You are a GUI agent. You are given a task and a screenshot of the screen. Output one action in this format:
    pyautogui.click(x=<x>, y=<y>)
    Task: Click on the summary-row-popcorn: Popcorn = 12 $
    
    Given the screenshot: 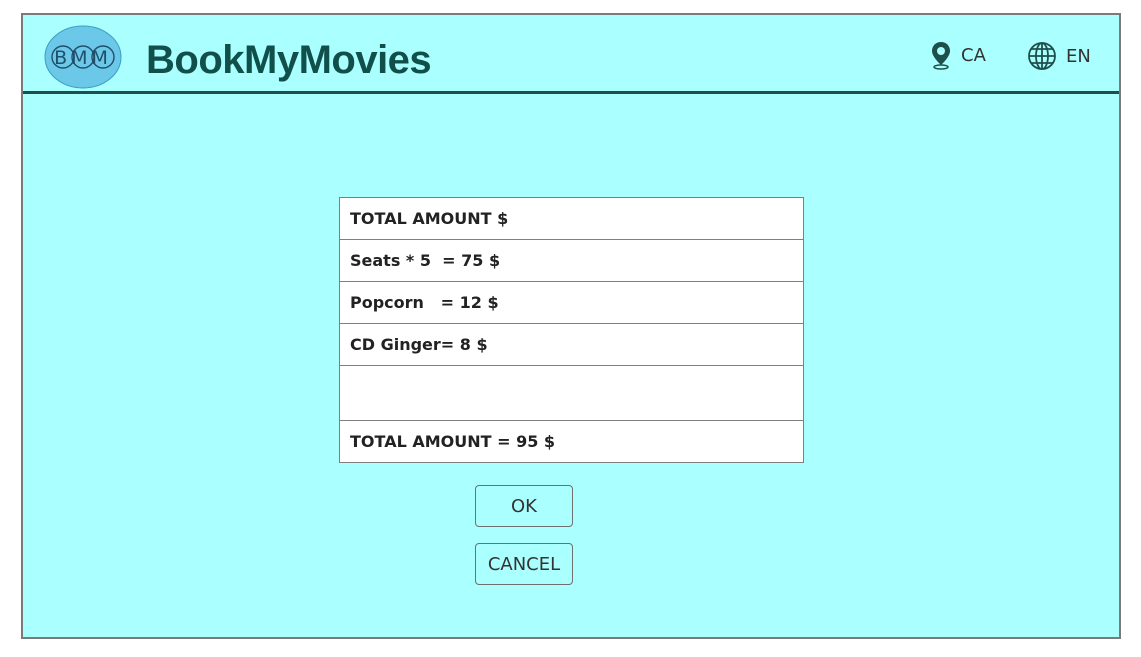 What is the action you would take?
    pyautogui.click(x=571, y=303)
    